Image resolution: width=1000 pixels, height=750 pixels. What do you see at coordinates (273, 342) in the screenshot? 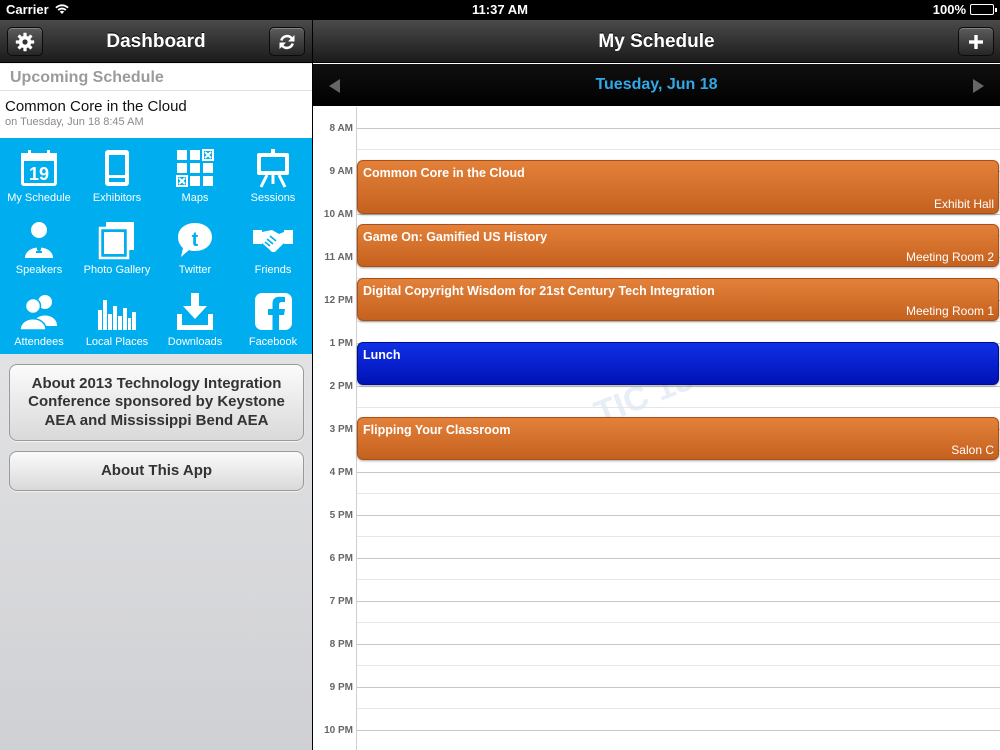
I see `tile-label: Facebook` at bounding box center [273, 342].